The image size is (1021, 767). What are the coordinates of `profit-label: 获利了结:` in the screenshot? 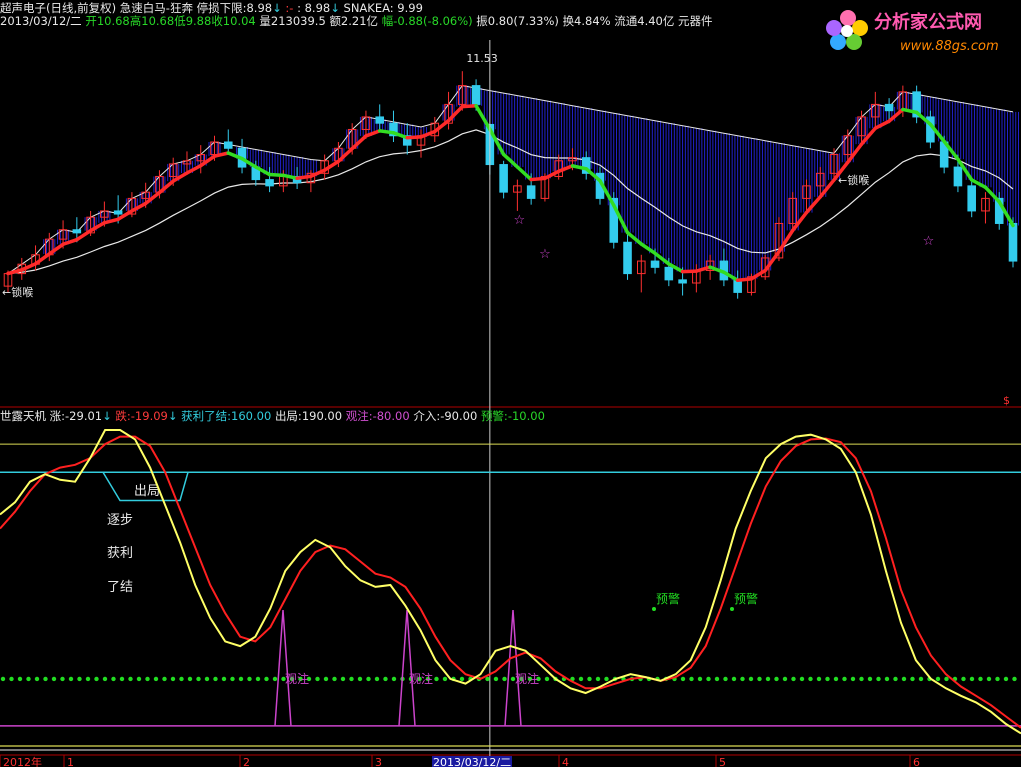 It's located at (206, 416).